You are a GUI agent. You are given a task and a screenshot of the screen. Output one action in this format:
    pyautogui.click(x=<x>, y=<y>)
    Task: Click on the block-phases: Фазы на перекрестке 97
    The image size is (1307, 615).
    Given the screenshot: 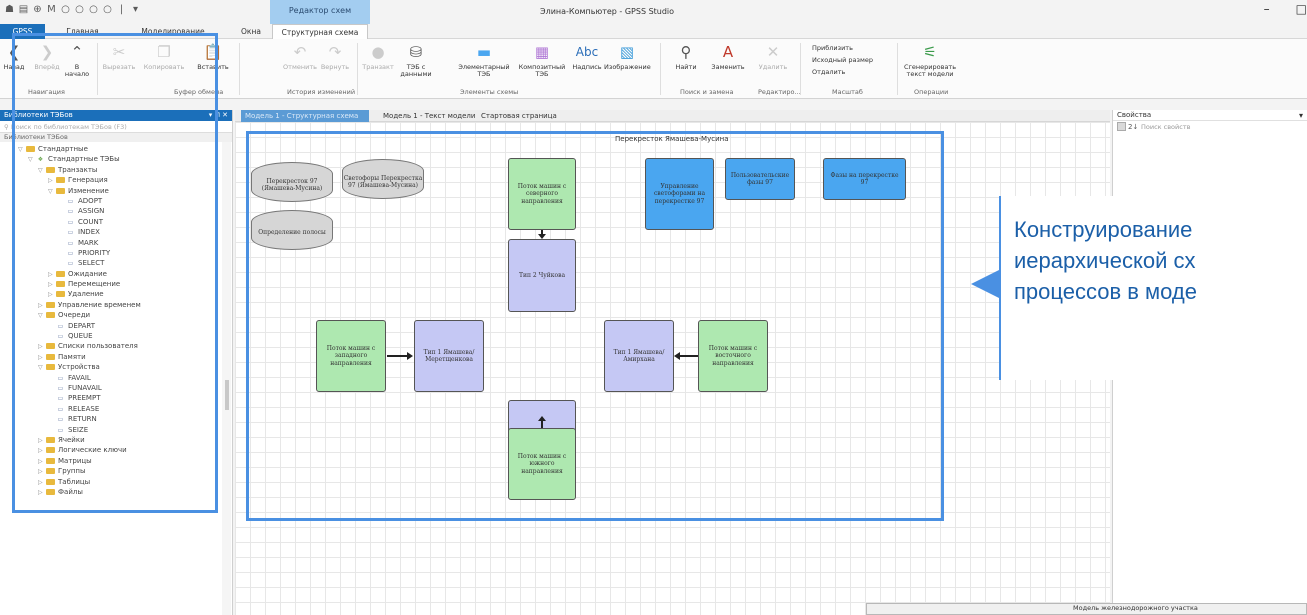 What is the action you would take?
    pyautogui.click(x=864, y=179)
    